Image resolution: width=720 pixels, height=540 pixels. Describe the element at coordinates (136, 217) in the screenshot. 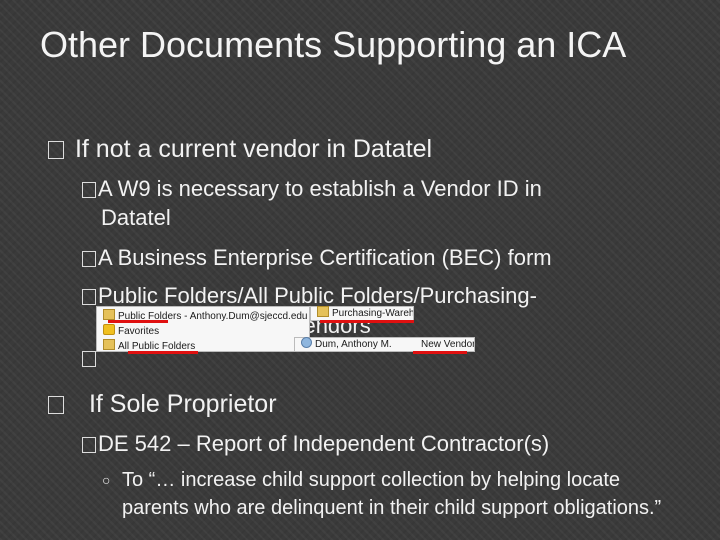

I see `subbullet-w9-continued: Datatel` at that location.